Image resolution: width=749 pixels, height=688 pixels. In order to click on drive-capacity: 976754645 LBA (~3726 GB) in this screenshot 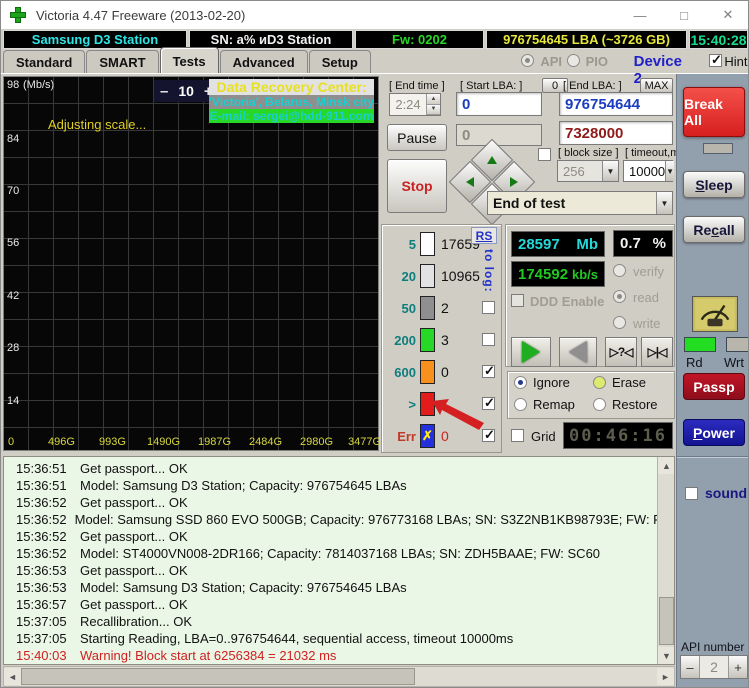, I will do `click(586, 39)`.